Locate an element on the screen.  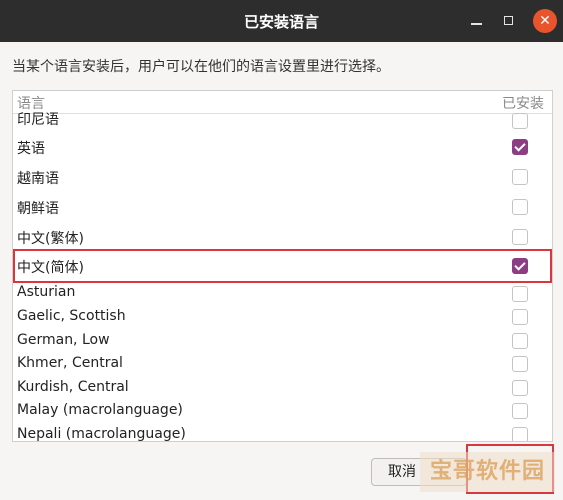
language-label: 中文(简体) is located at coordinates (50, 268).